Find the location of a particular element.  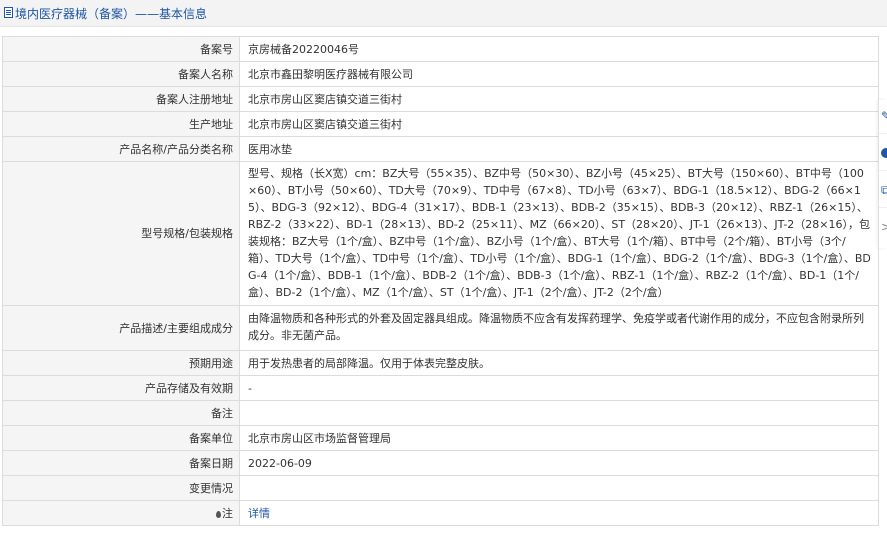

edit-button: ✎ is located at coordinates (883, 117).